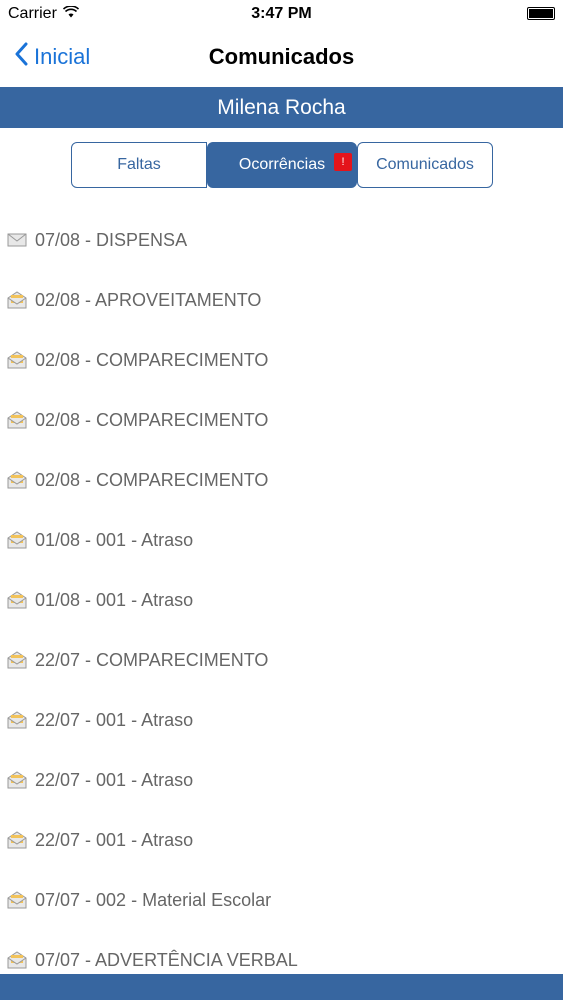  I want to click on tab-label: Comunicados, so click(425, 164).